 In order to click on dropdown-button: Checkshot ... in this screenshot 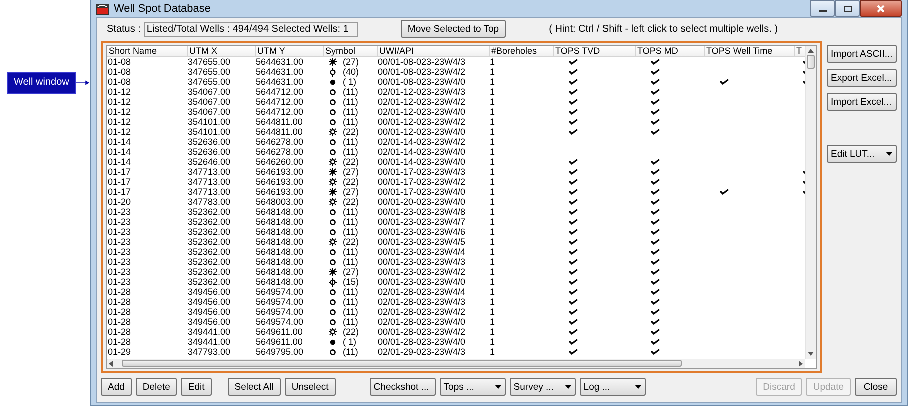, I will do `click(403, 387)`.